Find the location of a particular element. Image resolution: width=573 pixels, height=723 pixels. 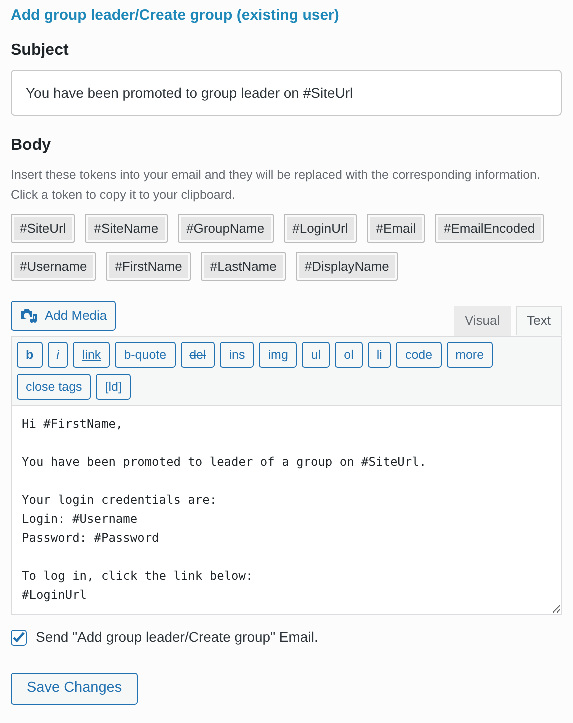

quicktag-button: link is located at coordinates (91, 355).